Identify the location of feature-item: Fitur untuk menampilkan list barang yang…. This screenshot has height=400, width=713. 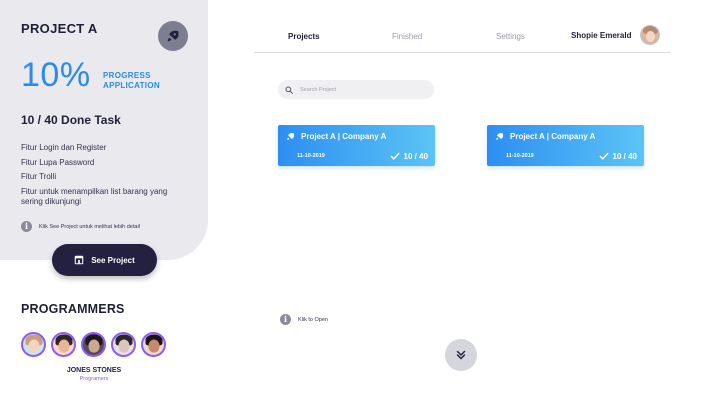
(94, 196).